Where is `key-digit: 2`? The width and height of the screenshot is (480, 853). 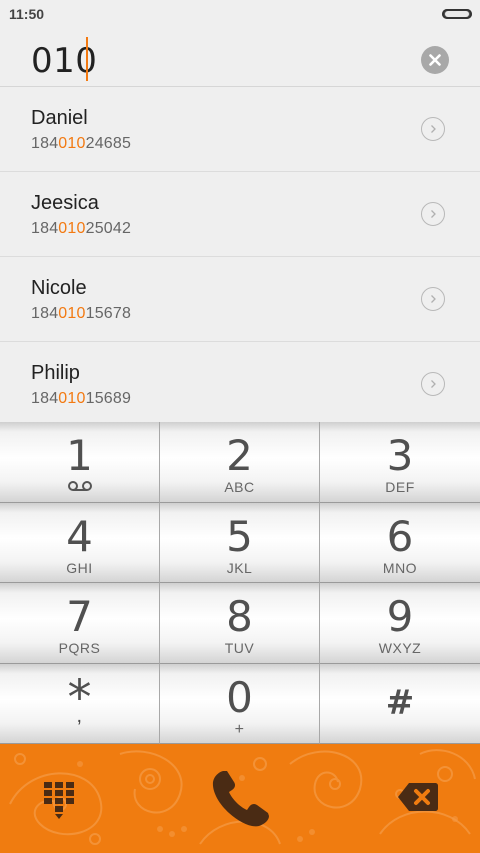 key-digit: 2 is located at coordinates (239, 455).